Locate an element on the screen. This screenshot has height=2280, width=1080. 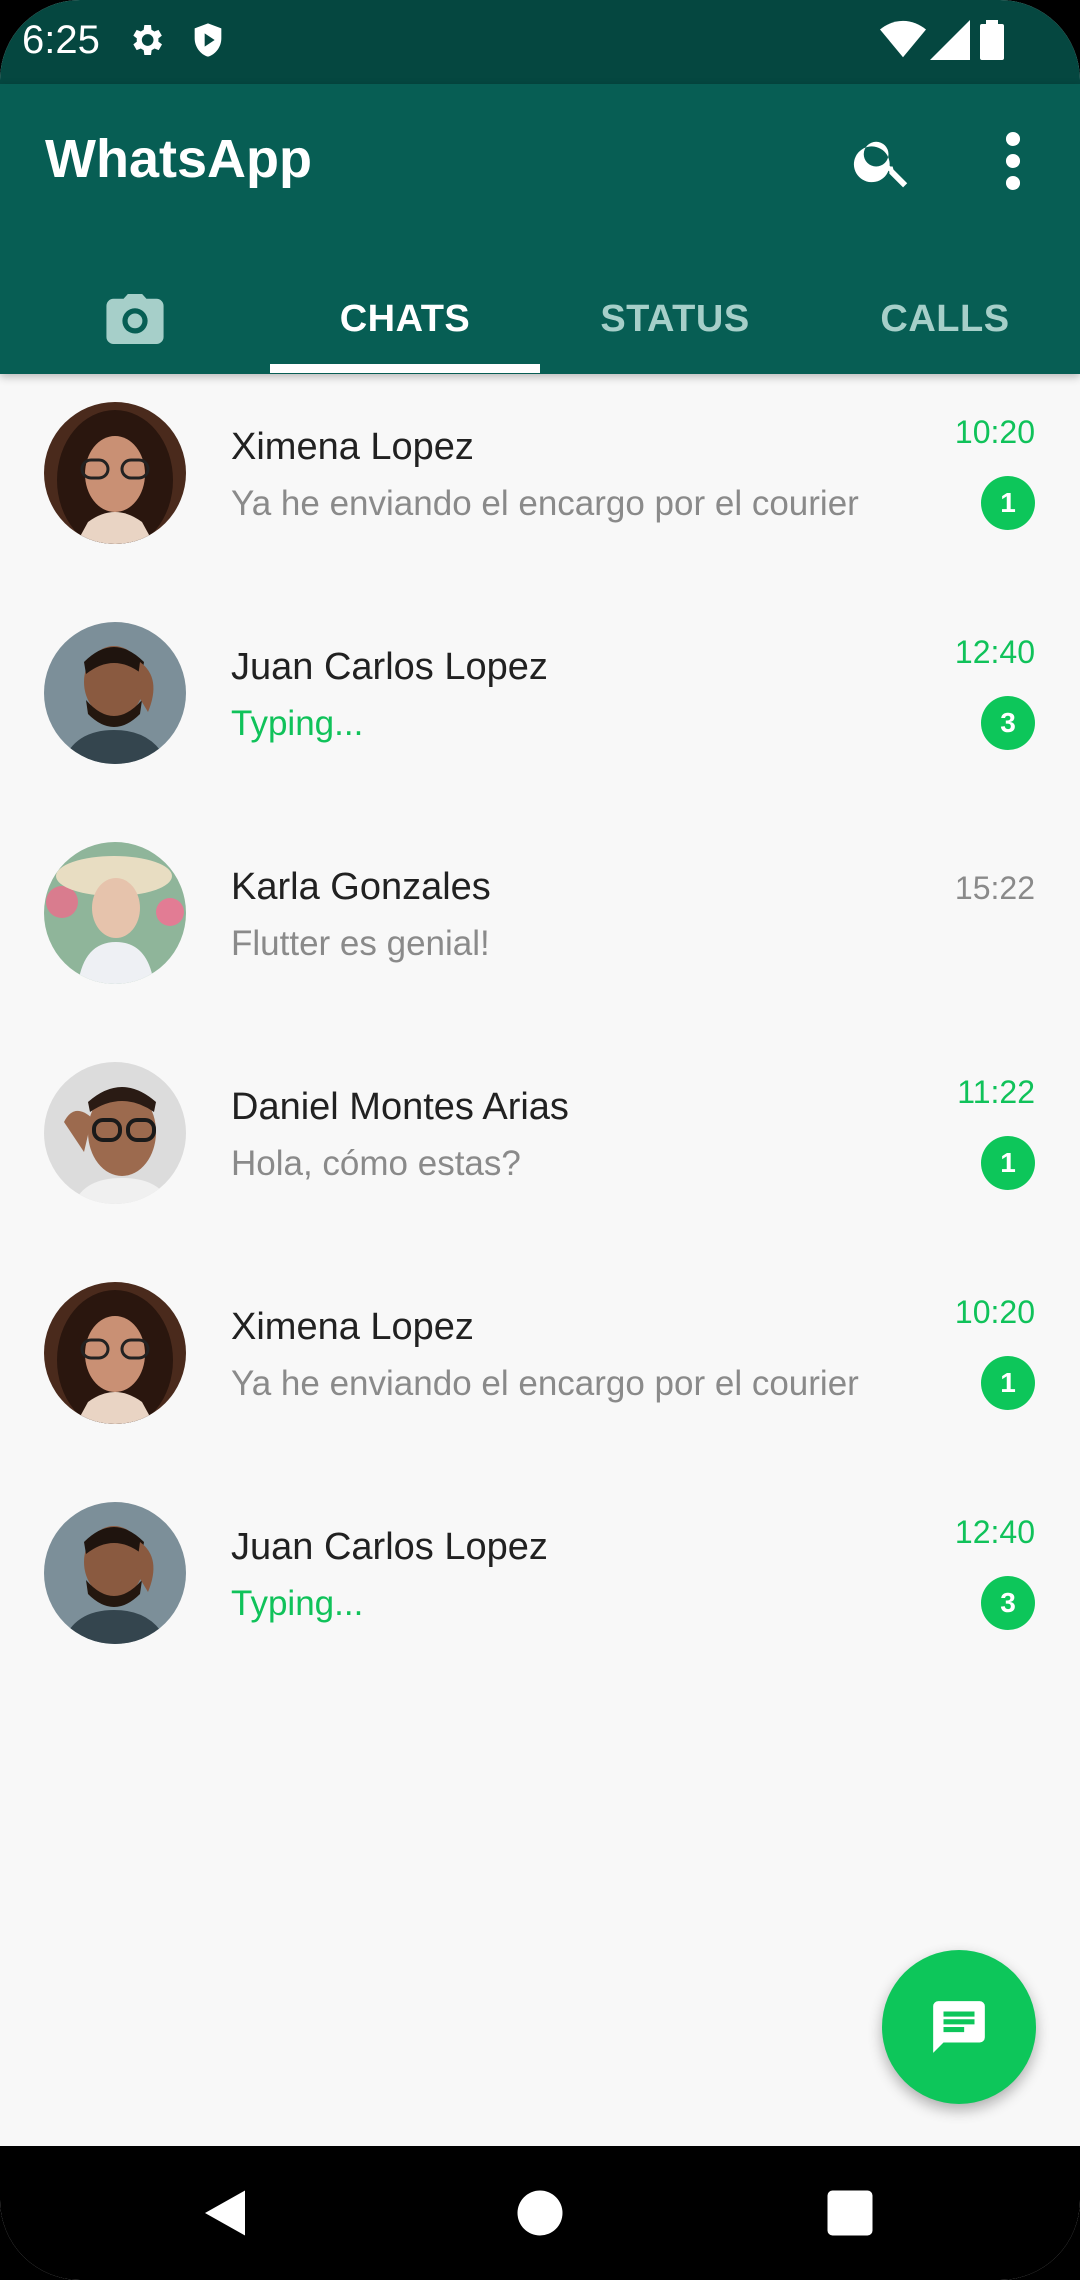
chat-row: Karla Gonzales Flutter es genial! 15:22 is located at coordinates (540, 924).